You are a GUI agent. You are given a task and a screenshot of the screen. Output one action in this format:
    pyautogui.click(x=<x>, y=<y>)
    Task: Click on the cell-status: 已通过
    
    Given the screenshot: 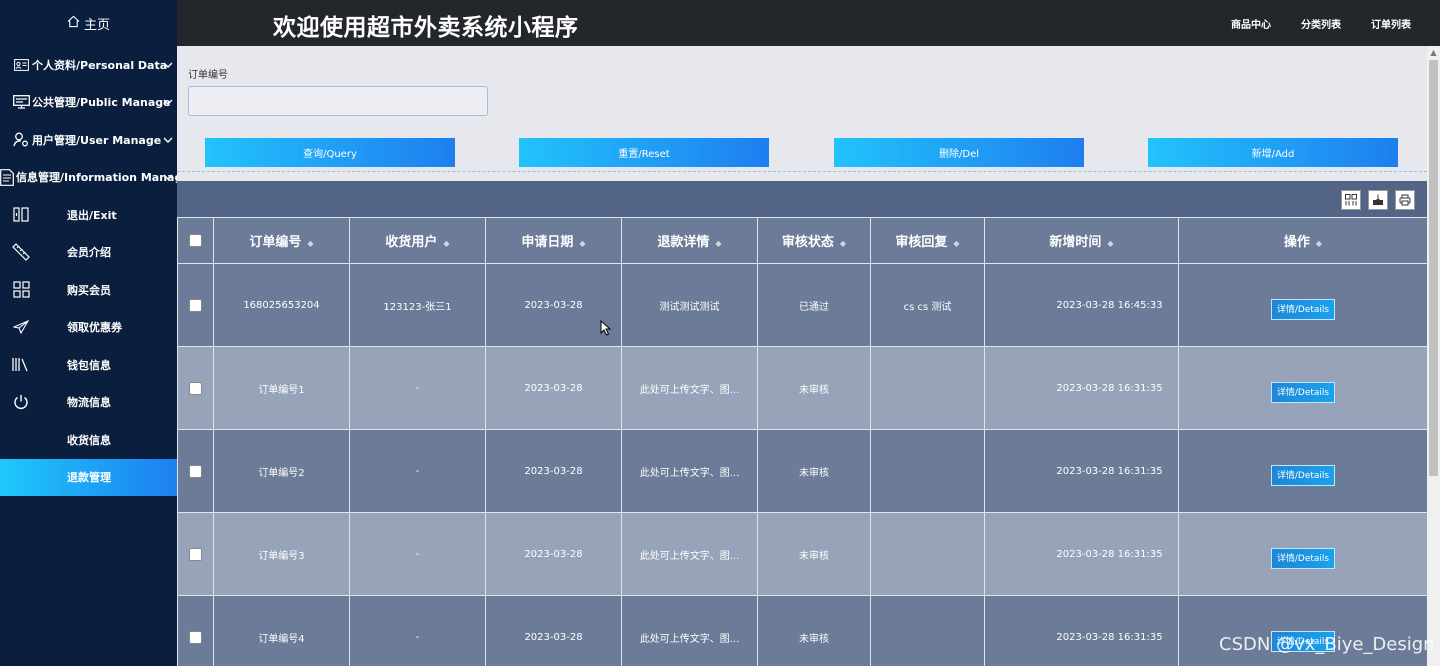 What is the action you would take?
    pyautogui.click(x=814, y=305)
    